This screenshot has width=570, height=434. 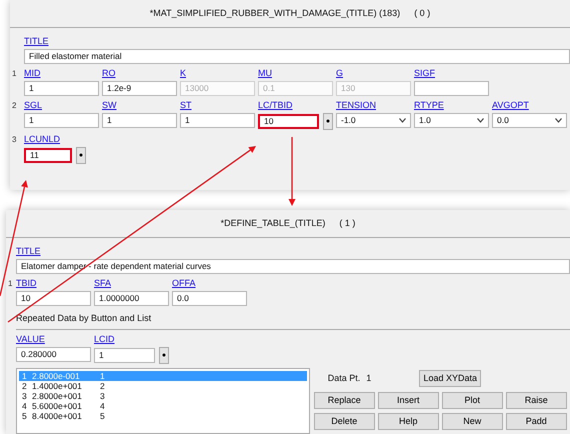 I want to click on load-data-button: Load XYData, so click(x=450, y=378).